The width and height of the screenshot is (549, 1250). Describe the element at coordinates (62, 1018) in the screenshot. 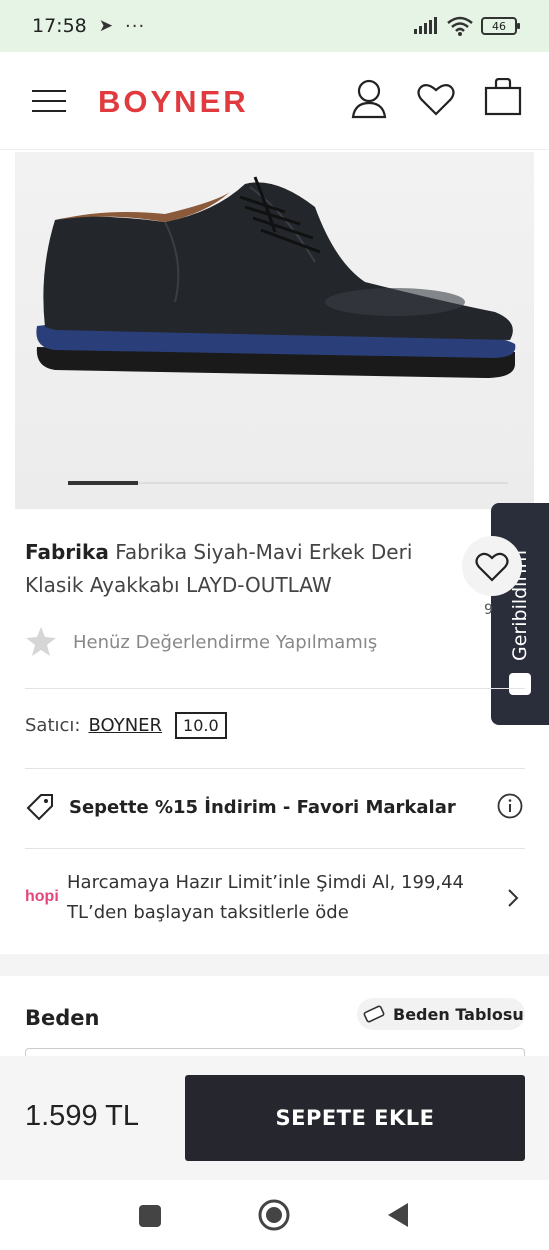

I see `size-label: Beden` at that location.